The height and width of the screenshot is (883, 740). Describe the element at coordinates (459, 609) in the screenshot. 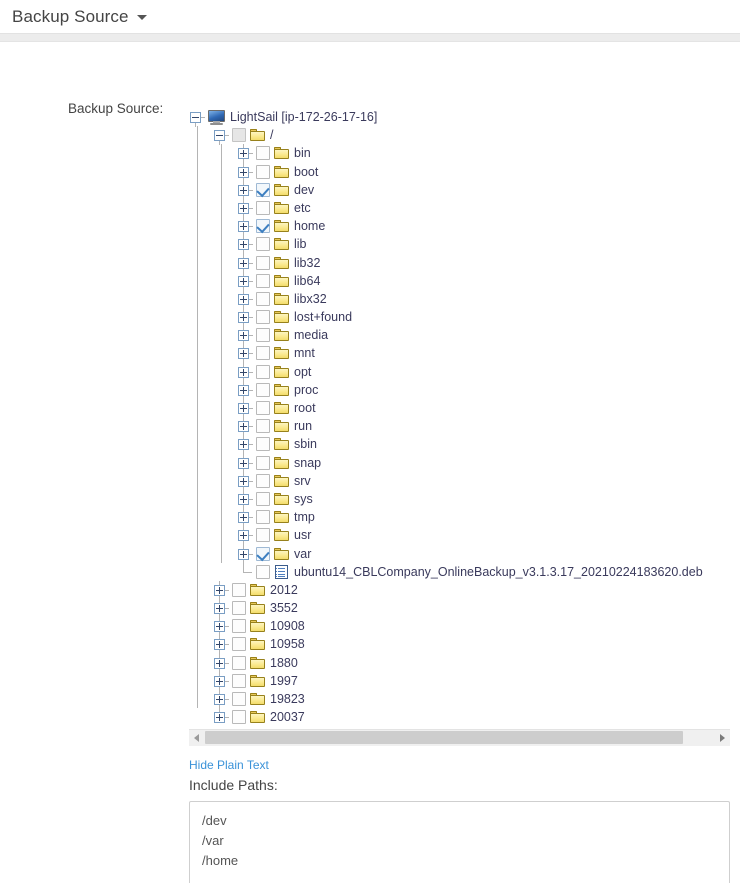

I see `tree-node: 3552` at that location.